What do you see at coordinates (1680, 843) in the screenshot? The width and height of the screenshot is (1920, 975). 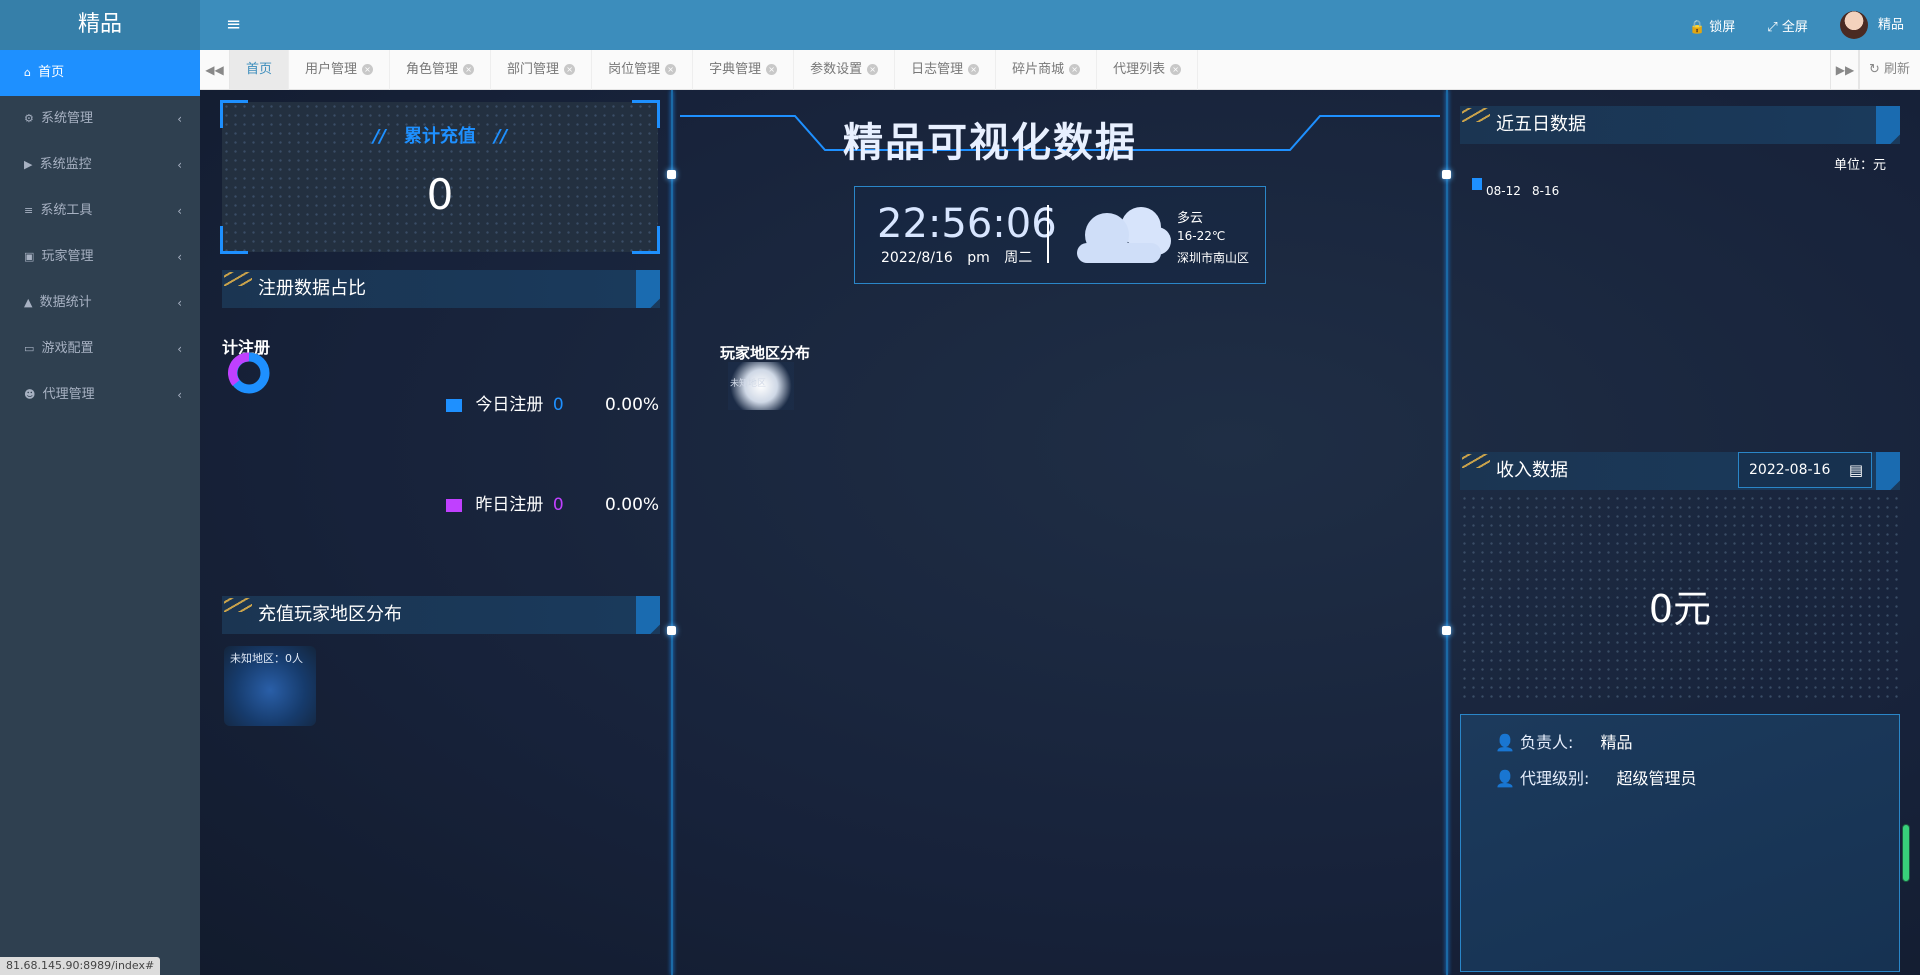 I see `owner-info-card: 👤 负责人: 精品 👤 代理级别: 超级管理员` at bounding box center [1680, 843].